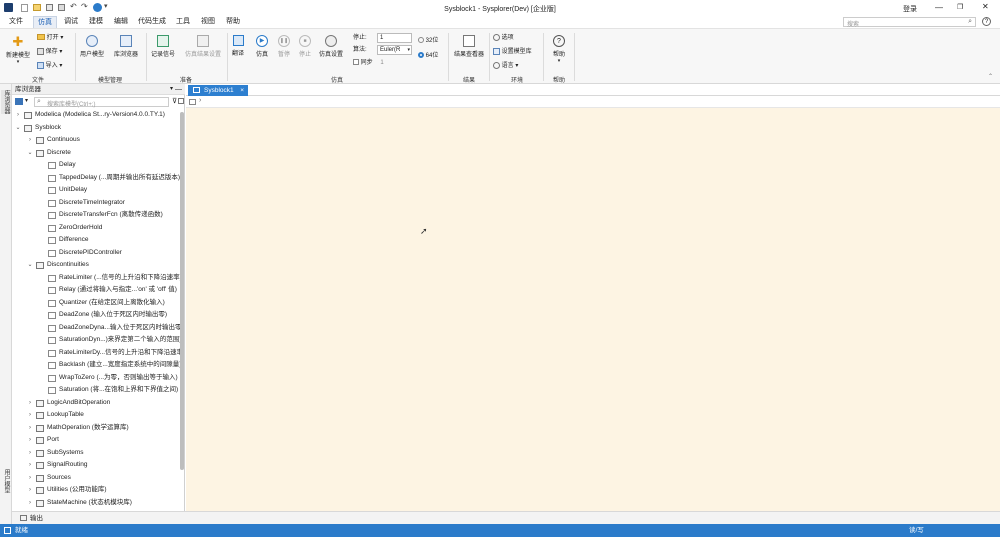 The height and width of the screenshot is (537, 1000). What do you see at coordinates (939, 7) in the screenshot?
I see `minimize-button: —` at bounding box center [939, 7].